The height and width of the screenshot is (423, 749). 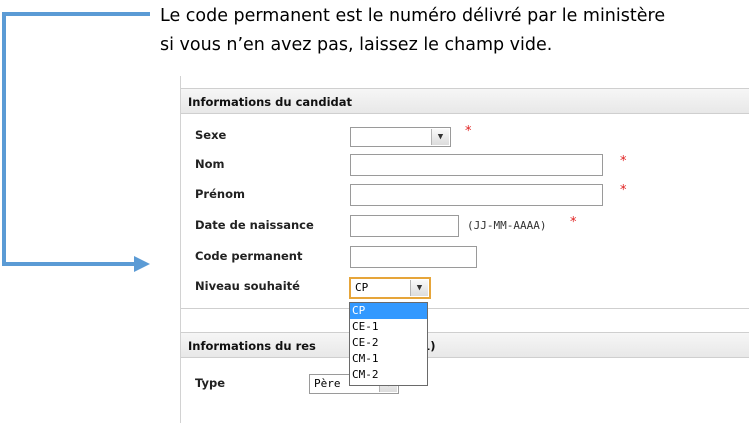 What do you see at coordinates (254, 225) in the screenshot?
I see `dob-label: Date de naissance` at bounding box center [254, 225].